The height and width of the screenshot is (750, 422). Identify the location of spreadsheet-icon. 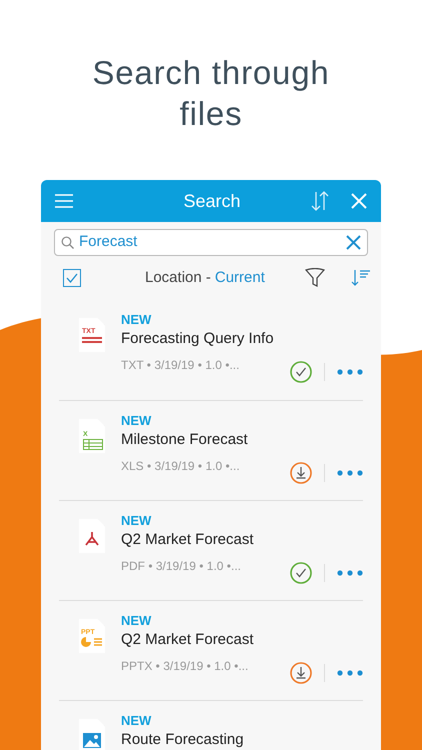
(93, 444).